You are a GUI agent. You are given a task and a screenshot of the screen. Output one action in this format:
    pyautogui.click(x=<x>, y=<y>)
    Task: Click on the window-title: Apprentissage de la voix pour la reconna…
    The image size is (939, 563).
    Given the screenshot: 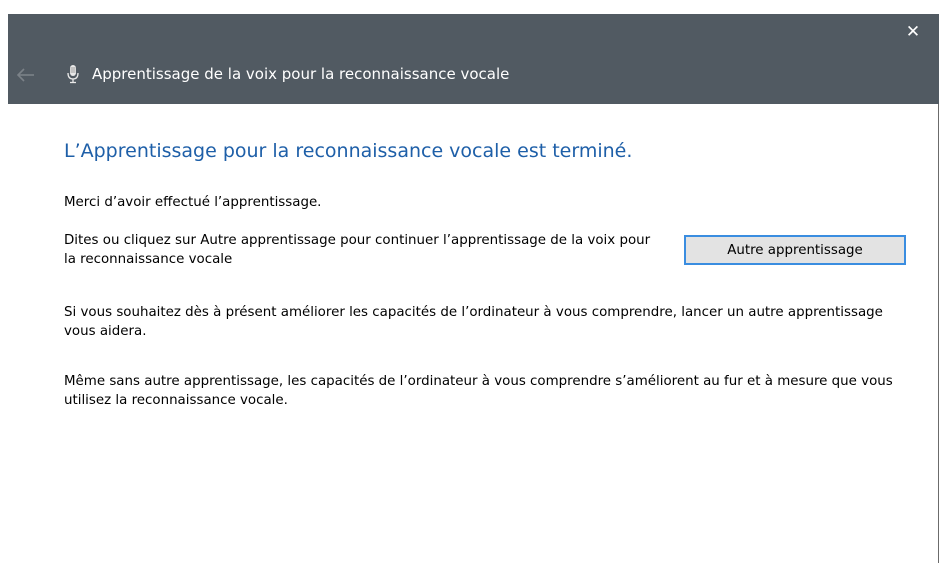 What is the action you would take?
    pyautogui.click(x=301, y=74)
    